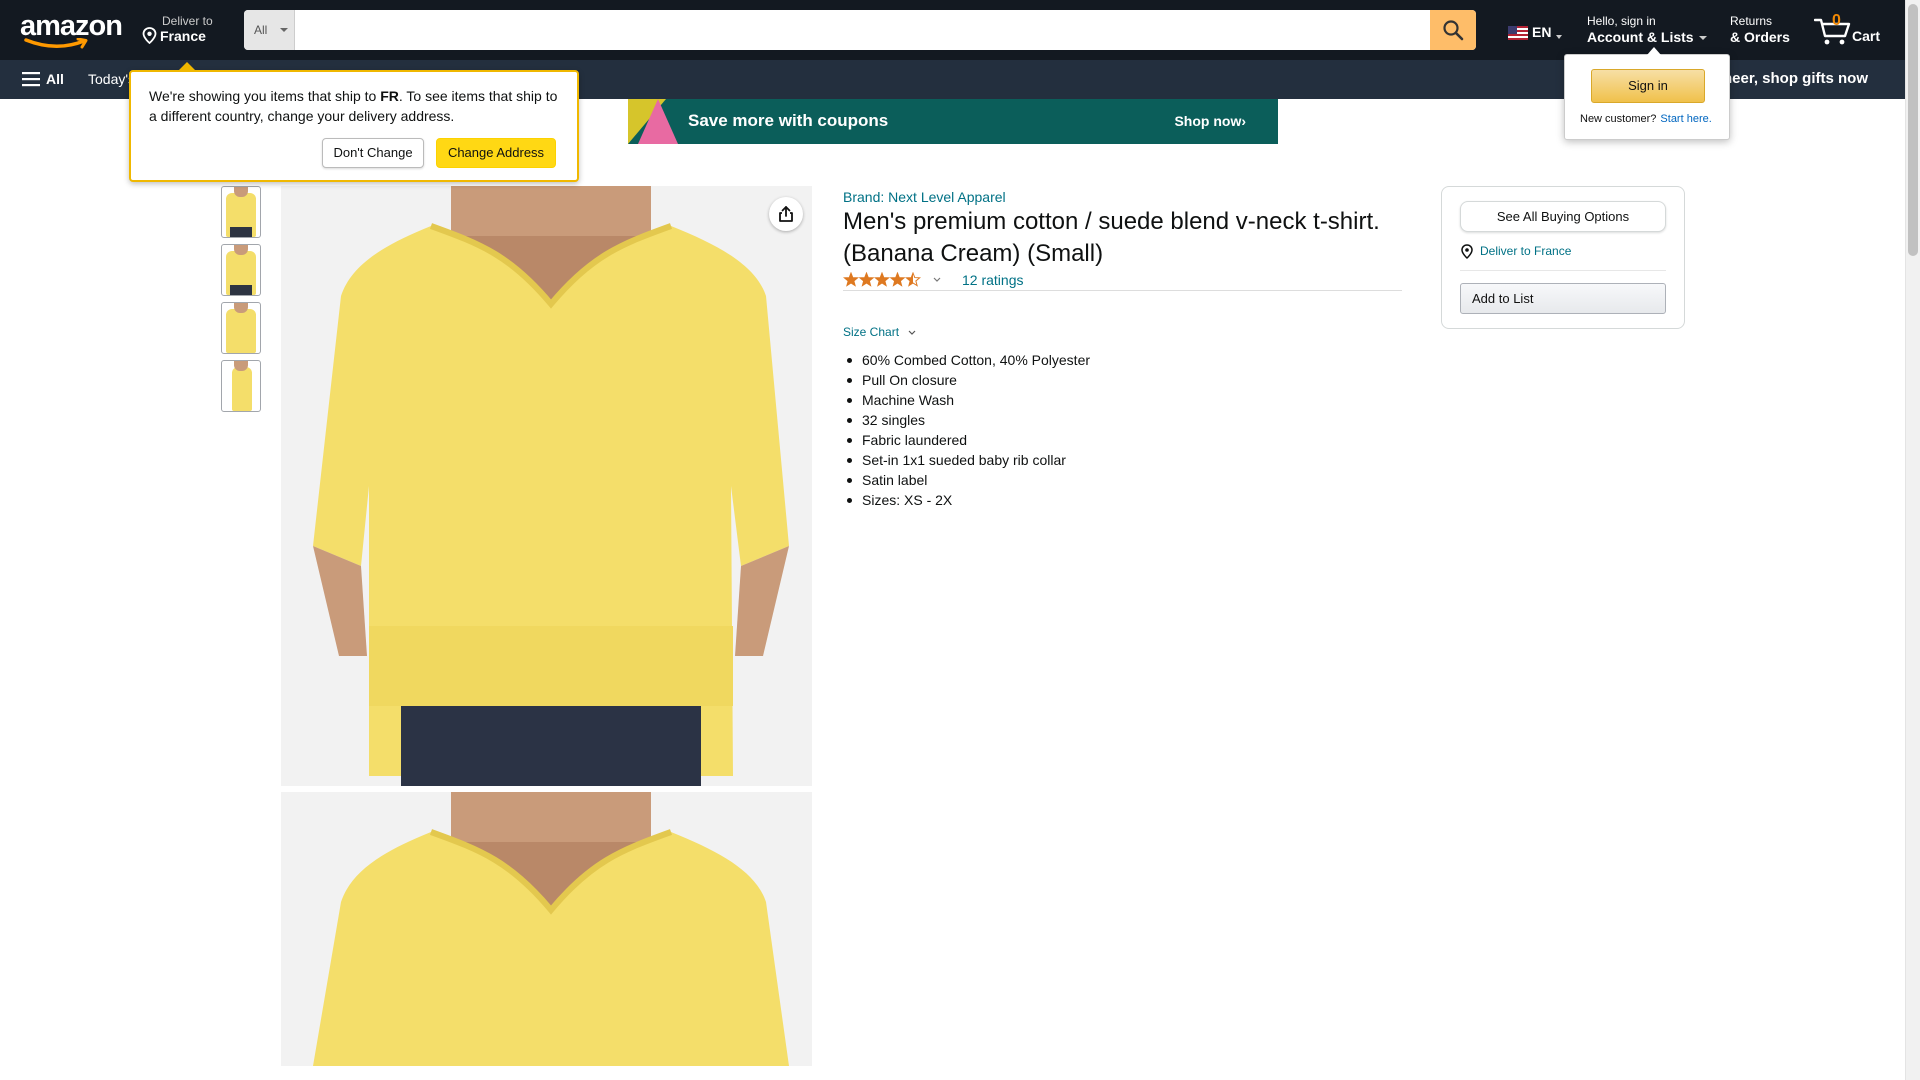 This screenshot has height=1080, width=1920. Describe the element at coordinates (187, 21) in the screenshot. I see `deliver-to-label: Deliver to` at that location.